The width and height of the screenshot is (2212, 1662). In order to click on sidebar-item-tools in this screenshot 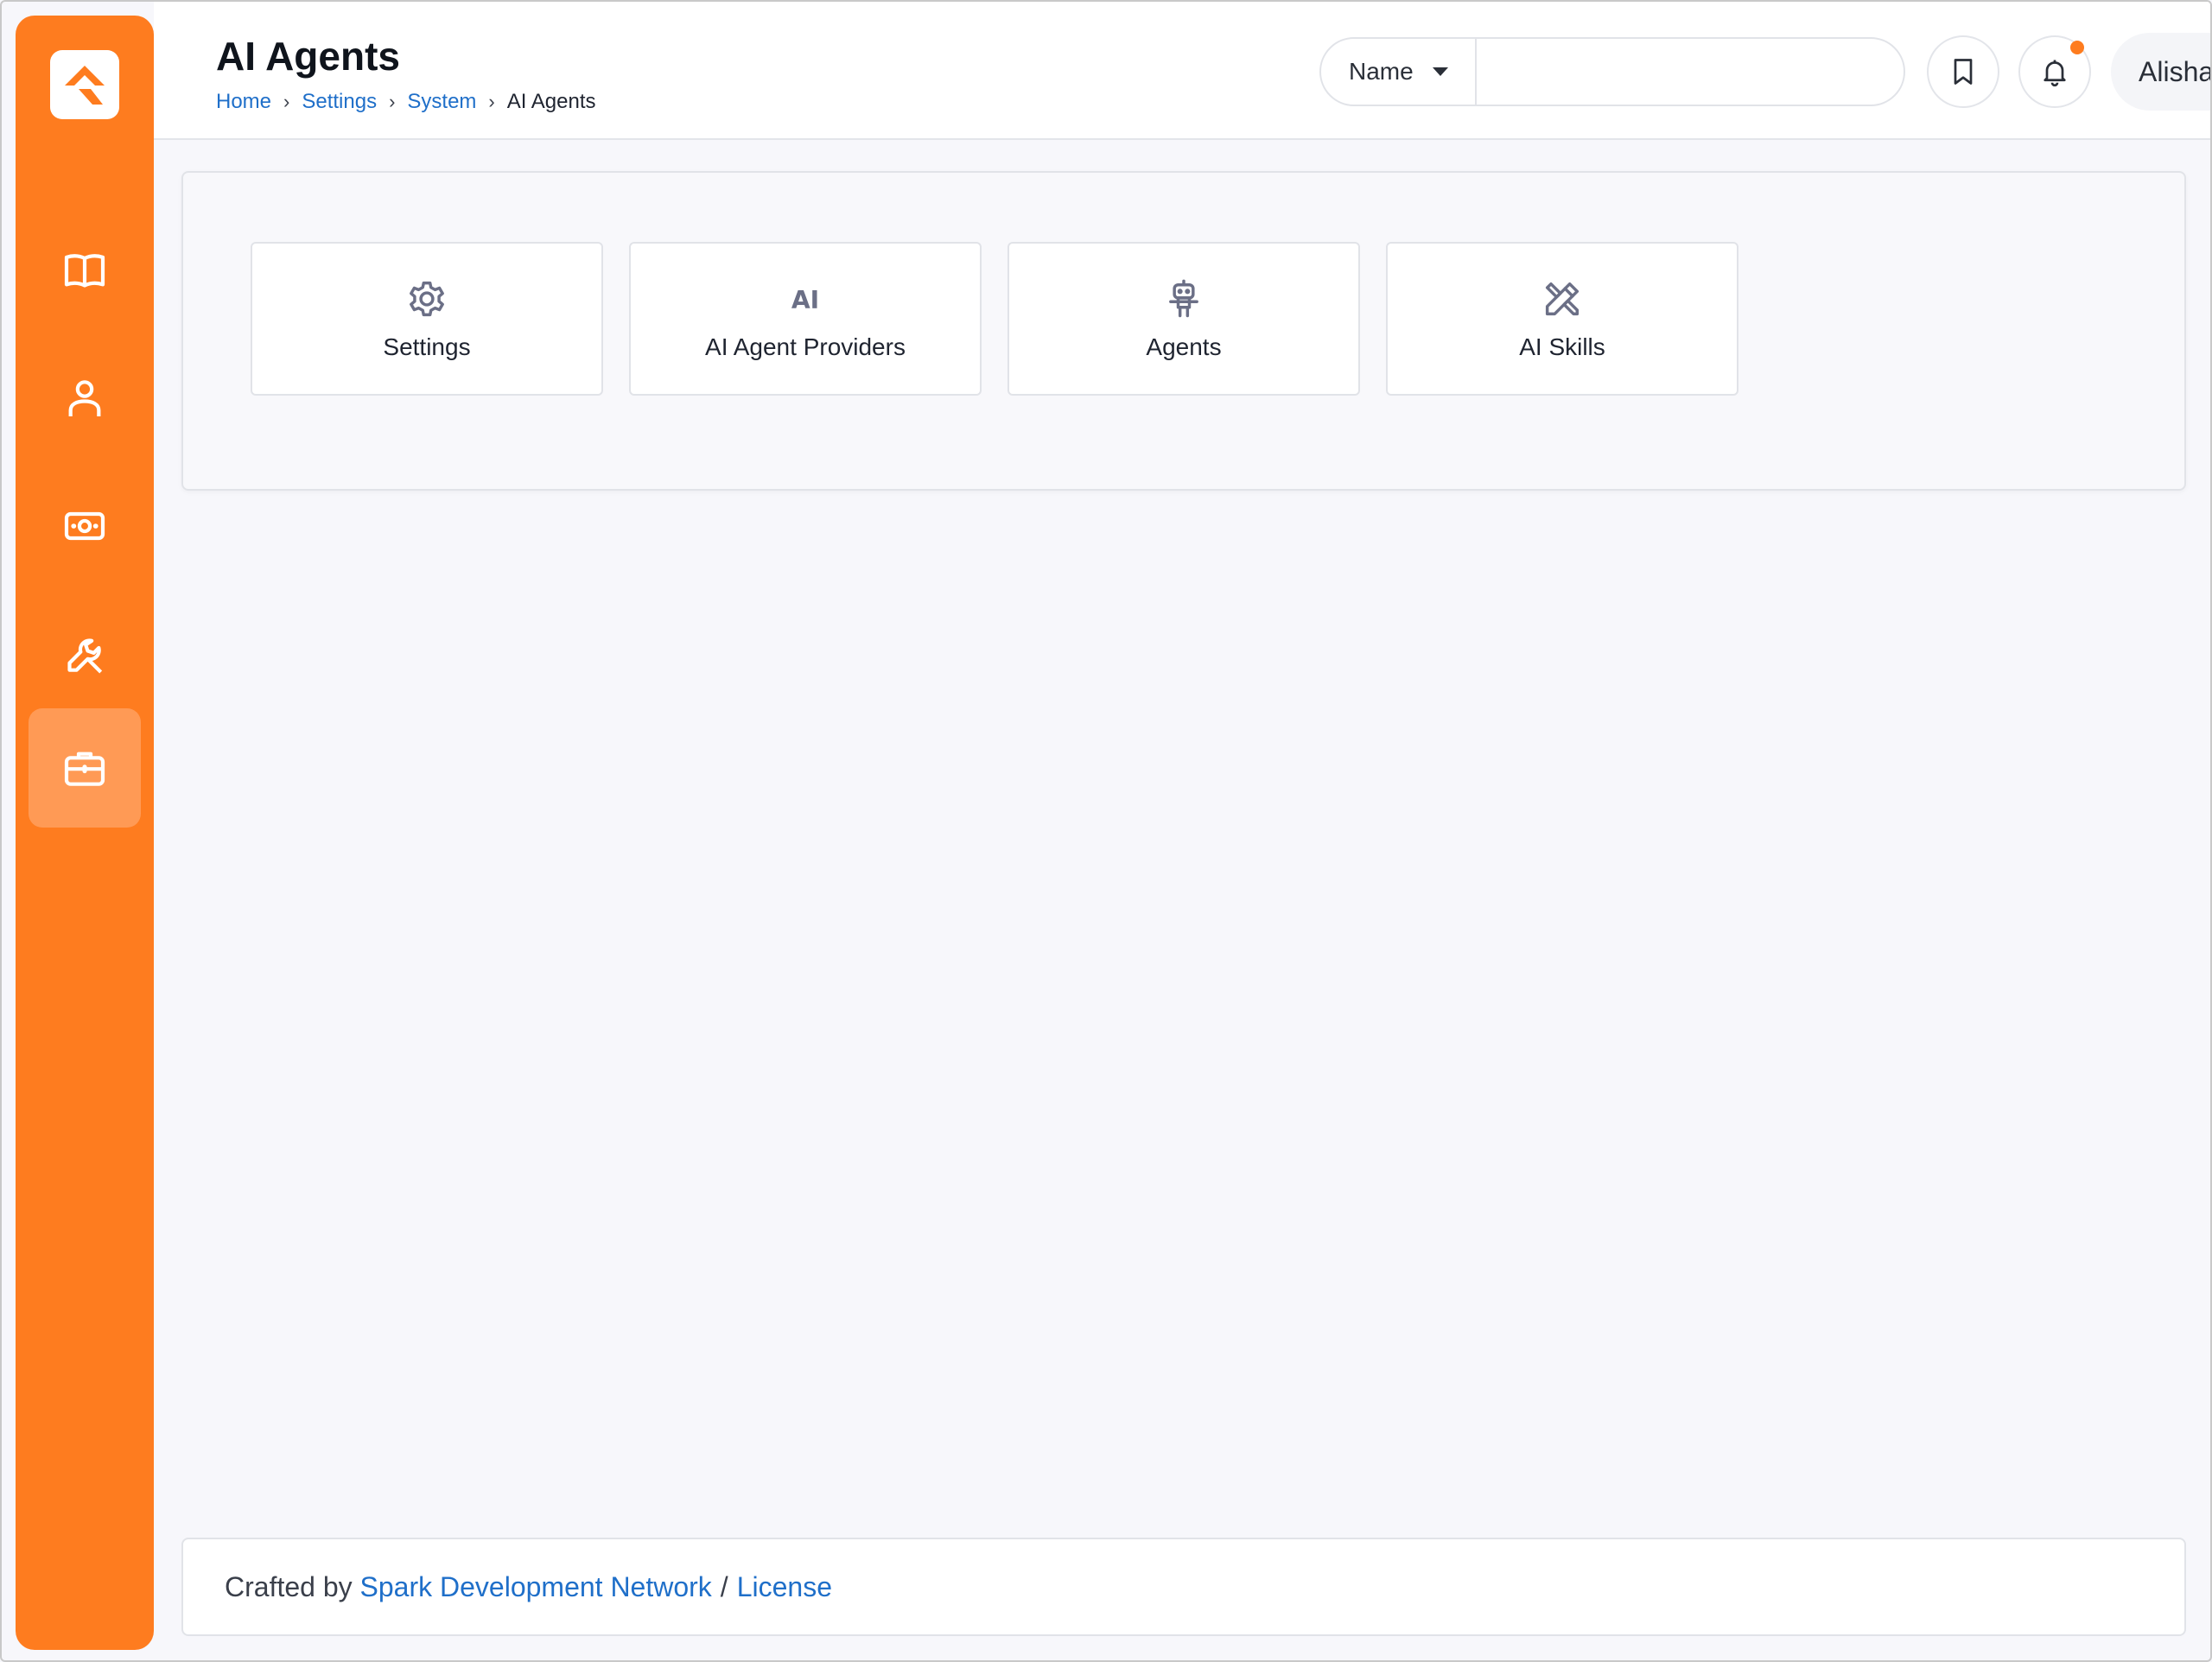, I will do `click(85, 654)`.